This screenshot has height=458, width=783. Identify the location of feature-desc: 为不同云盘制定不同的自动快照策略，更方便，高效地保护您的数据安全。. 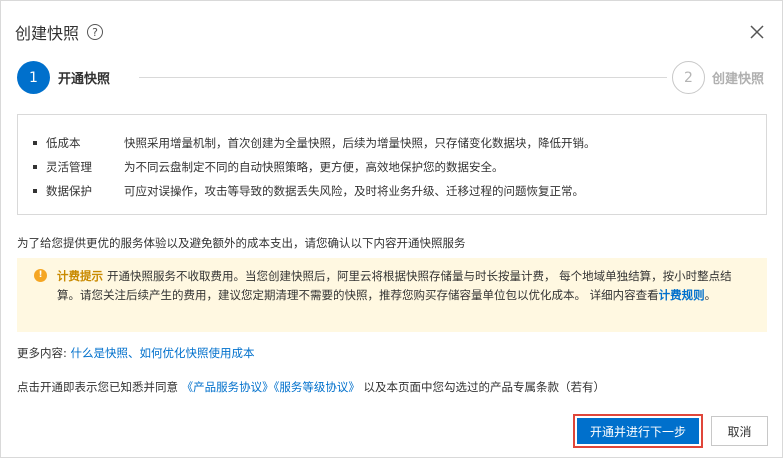
(314, 167).